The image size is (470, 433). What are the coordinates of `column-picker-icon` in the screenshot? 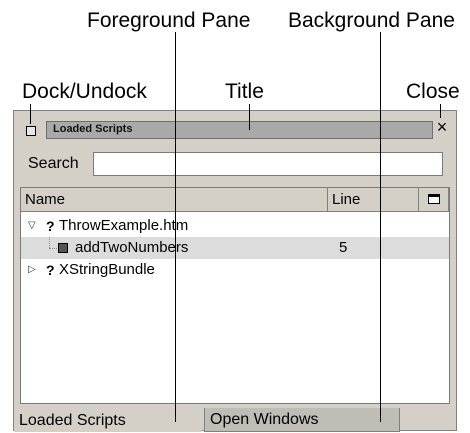 It's located at (433, 199).